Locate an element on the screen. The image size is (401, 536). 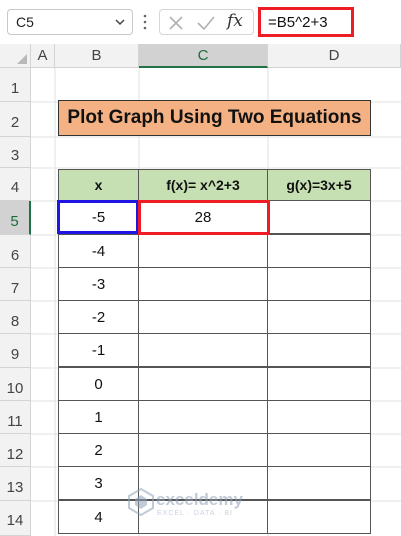
row-header-14: 14 is located at coordinates (15, 518).